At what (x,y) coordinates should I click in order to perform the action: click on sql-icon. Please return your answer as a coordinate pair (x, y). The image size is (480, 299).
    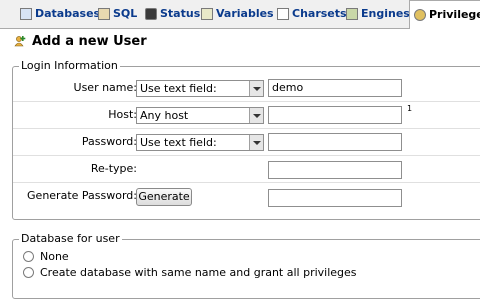
    Looking at the image, I should click on (104, 14).